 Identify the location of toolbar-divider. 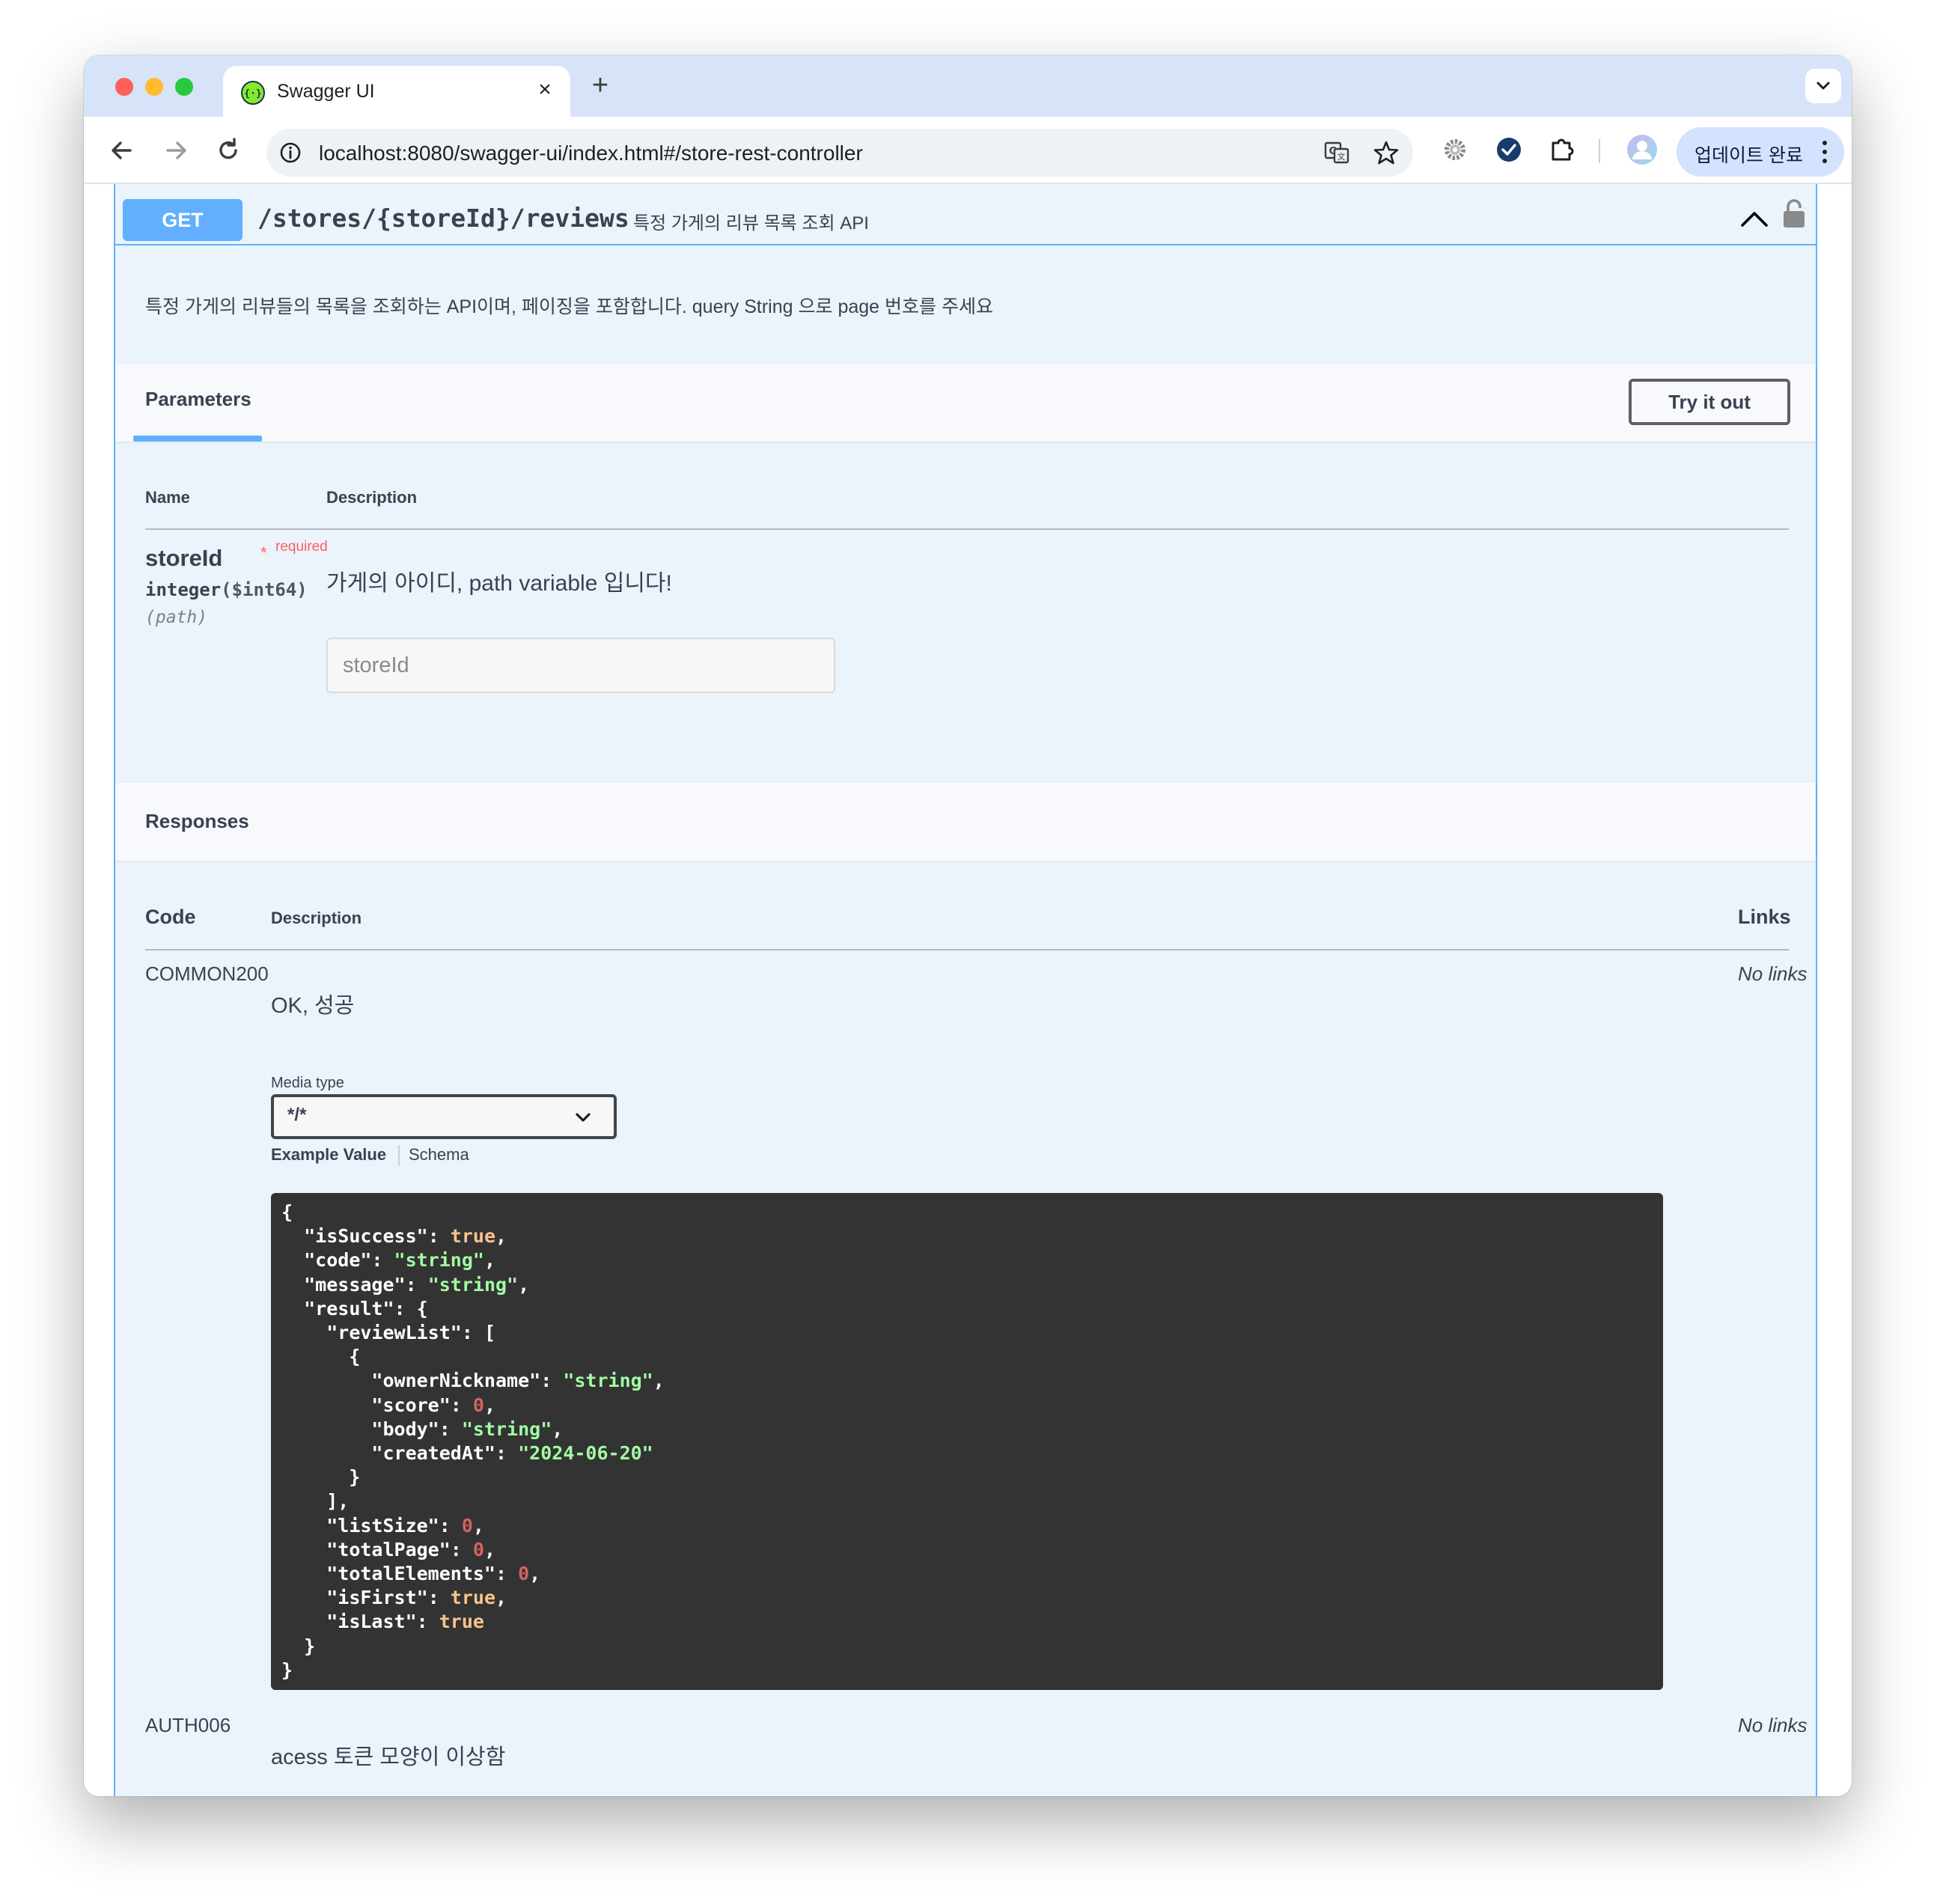
(1600, 151).